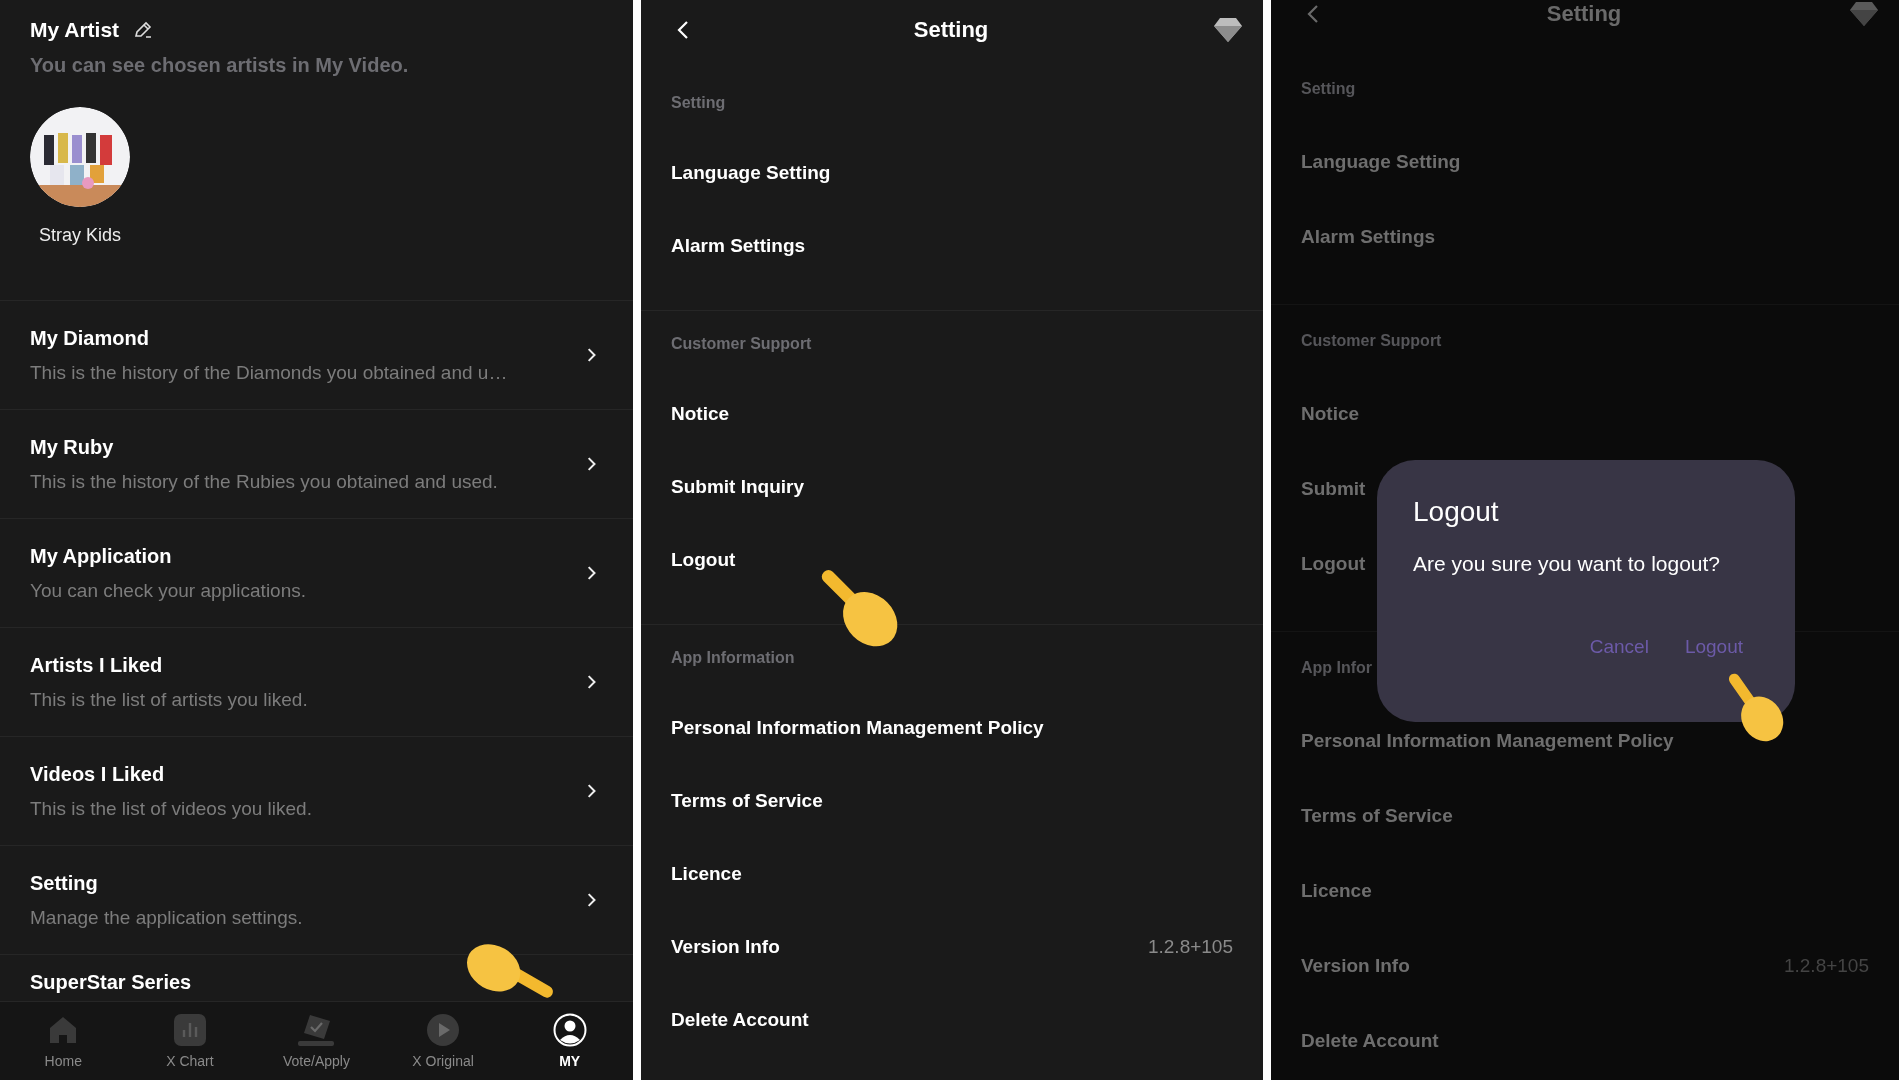 This screenshot has height=1080, width=1899. I want to click on diamond-icon, so click(1228, 30).